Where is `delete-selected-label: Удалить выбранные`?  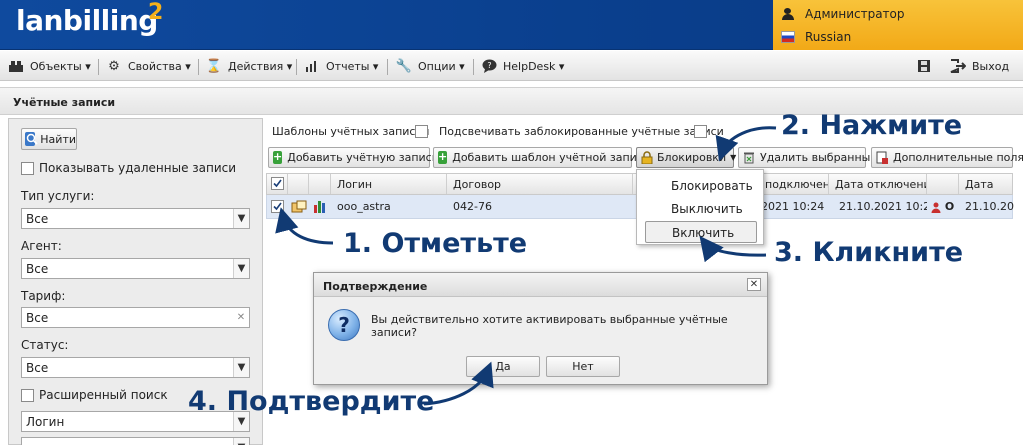
delete-selected-label: Удалить выбранные is located at coordinates (819, 157).